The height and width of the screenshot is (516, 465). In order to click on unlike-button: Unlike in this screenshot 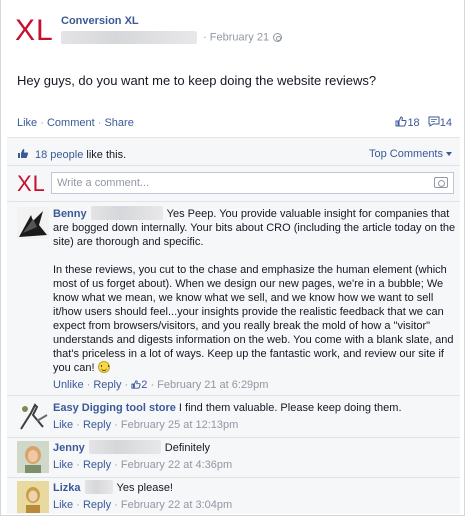, I will do `click(68, 385)`.